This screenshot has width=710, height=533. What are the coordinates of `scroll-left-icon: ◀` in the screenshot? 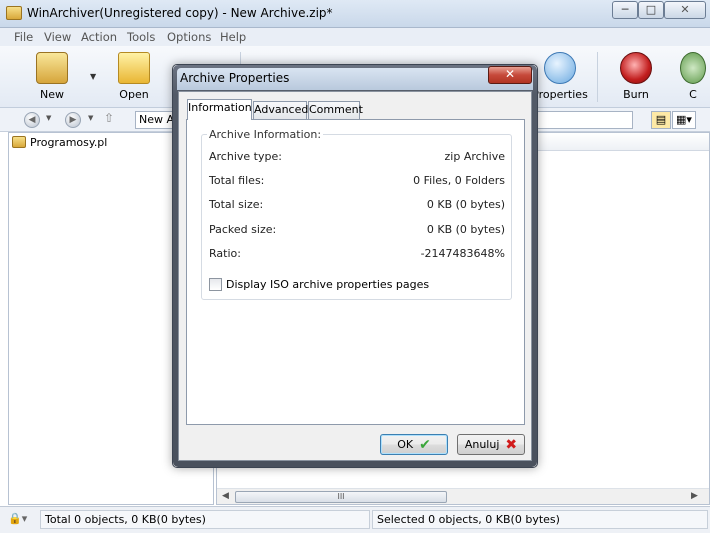 It's located at (225, 496).